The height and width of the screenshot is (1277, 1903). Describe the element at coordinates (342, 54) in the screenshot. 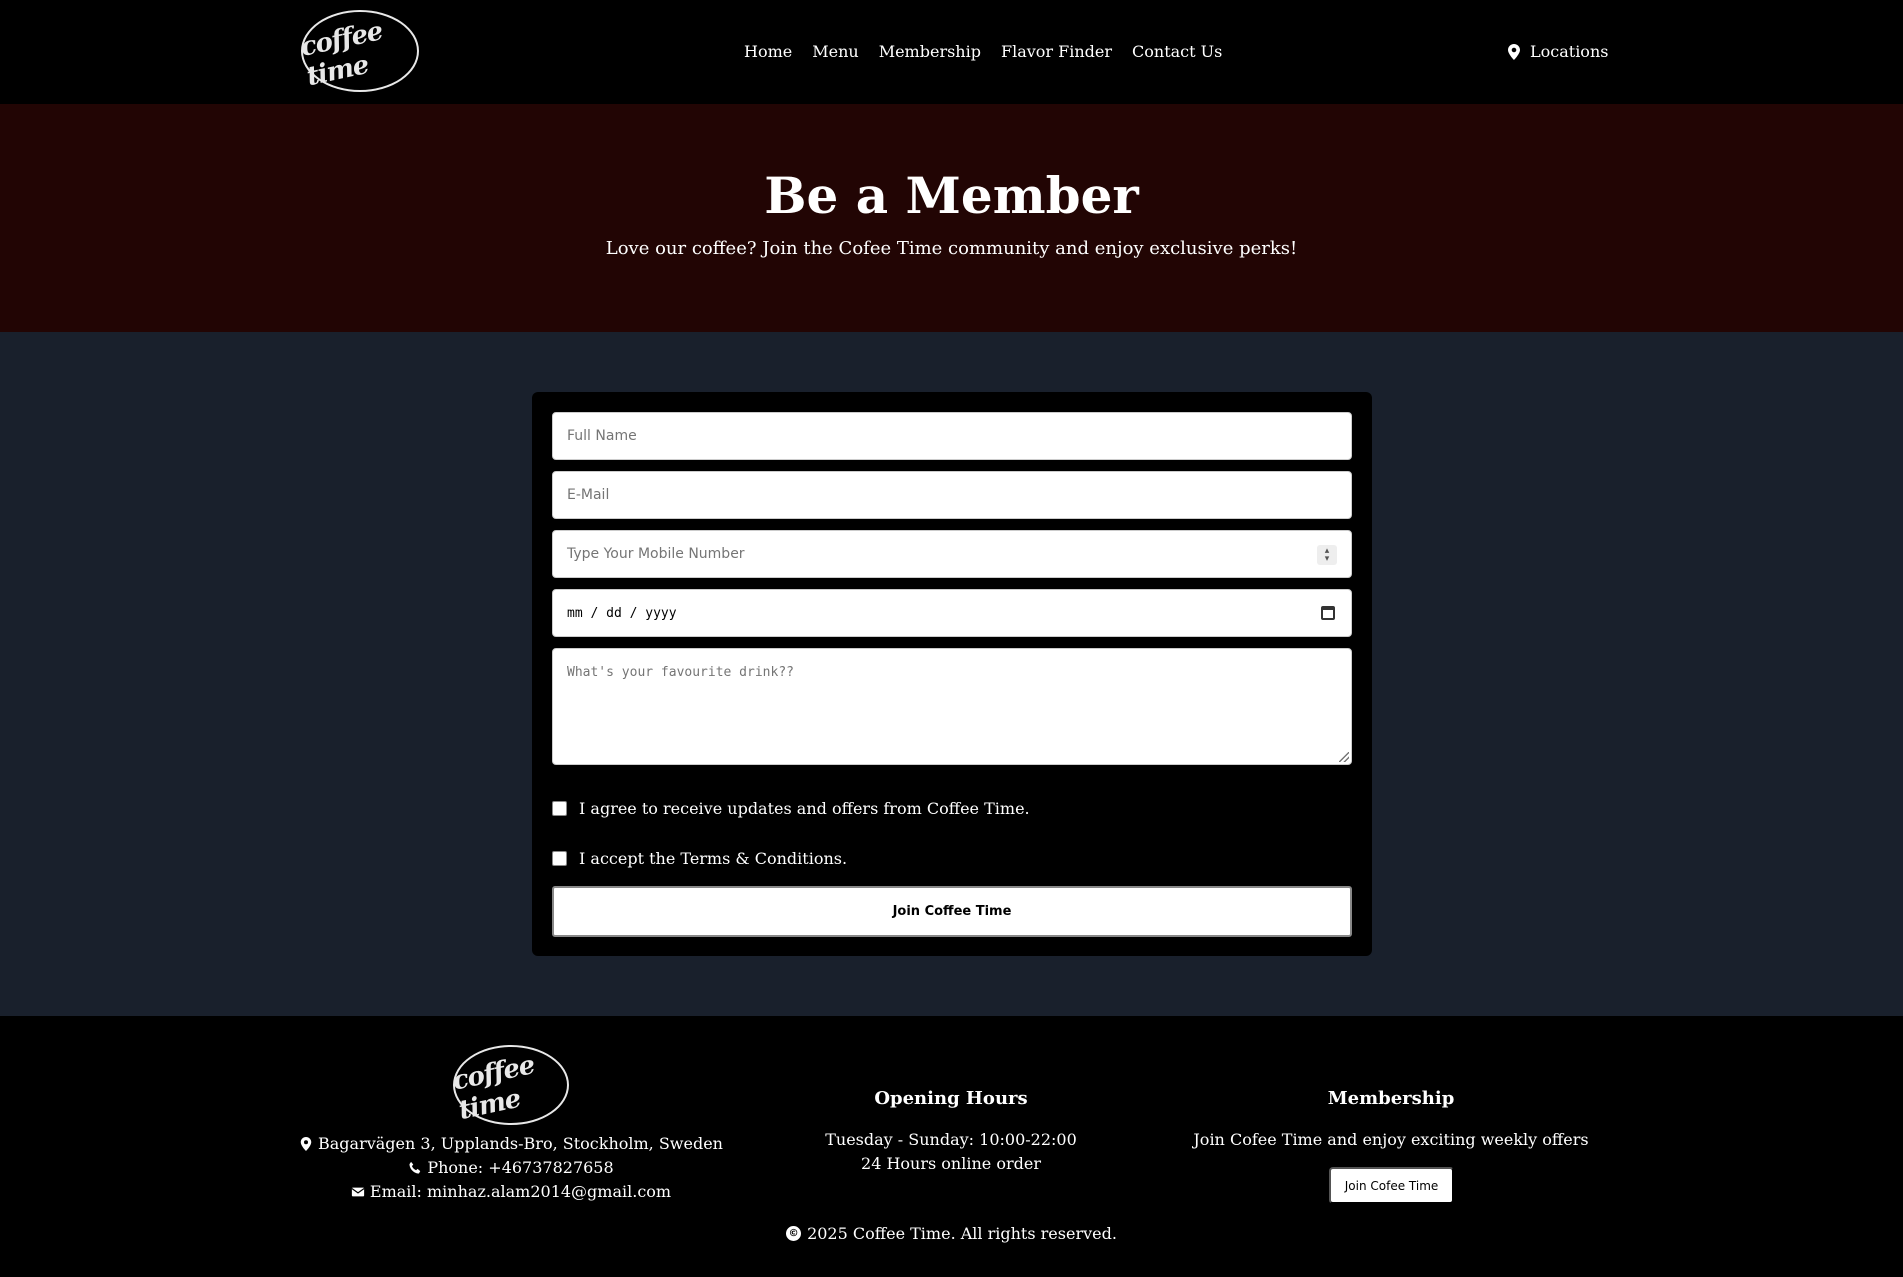

I see `logo-text: coffee time` at that location.